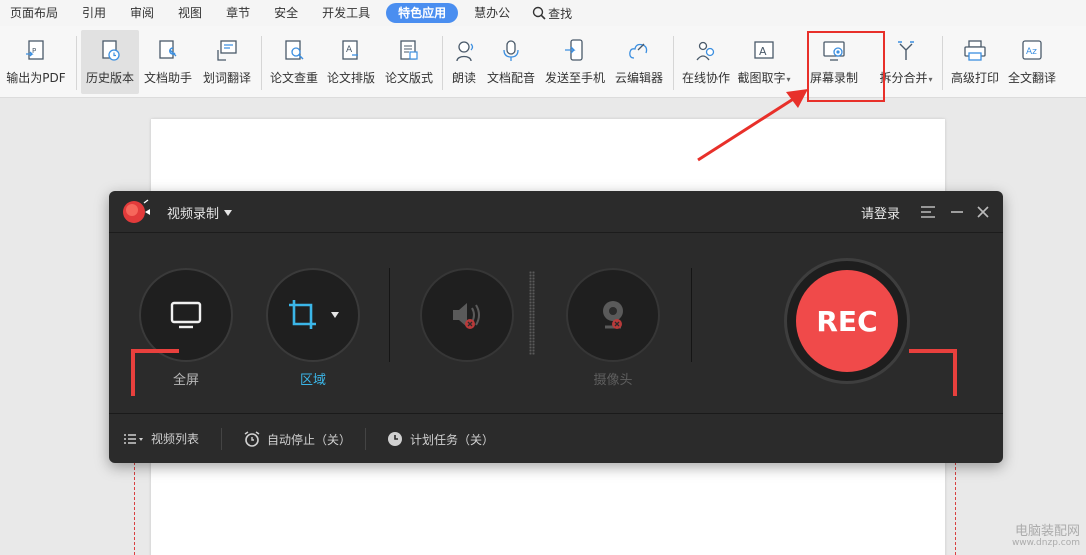  Describe the element at coordinates (155, 372) in the screenshot. I see `selection-corner-top-left` at that location.